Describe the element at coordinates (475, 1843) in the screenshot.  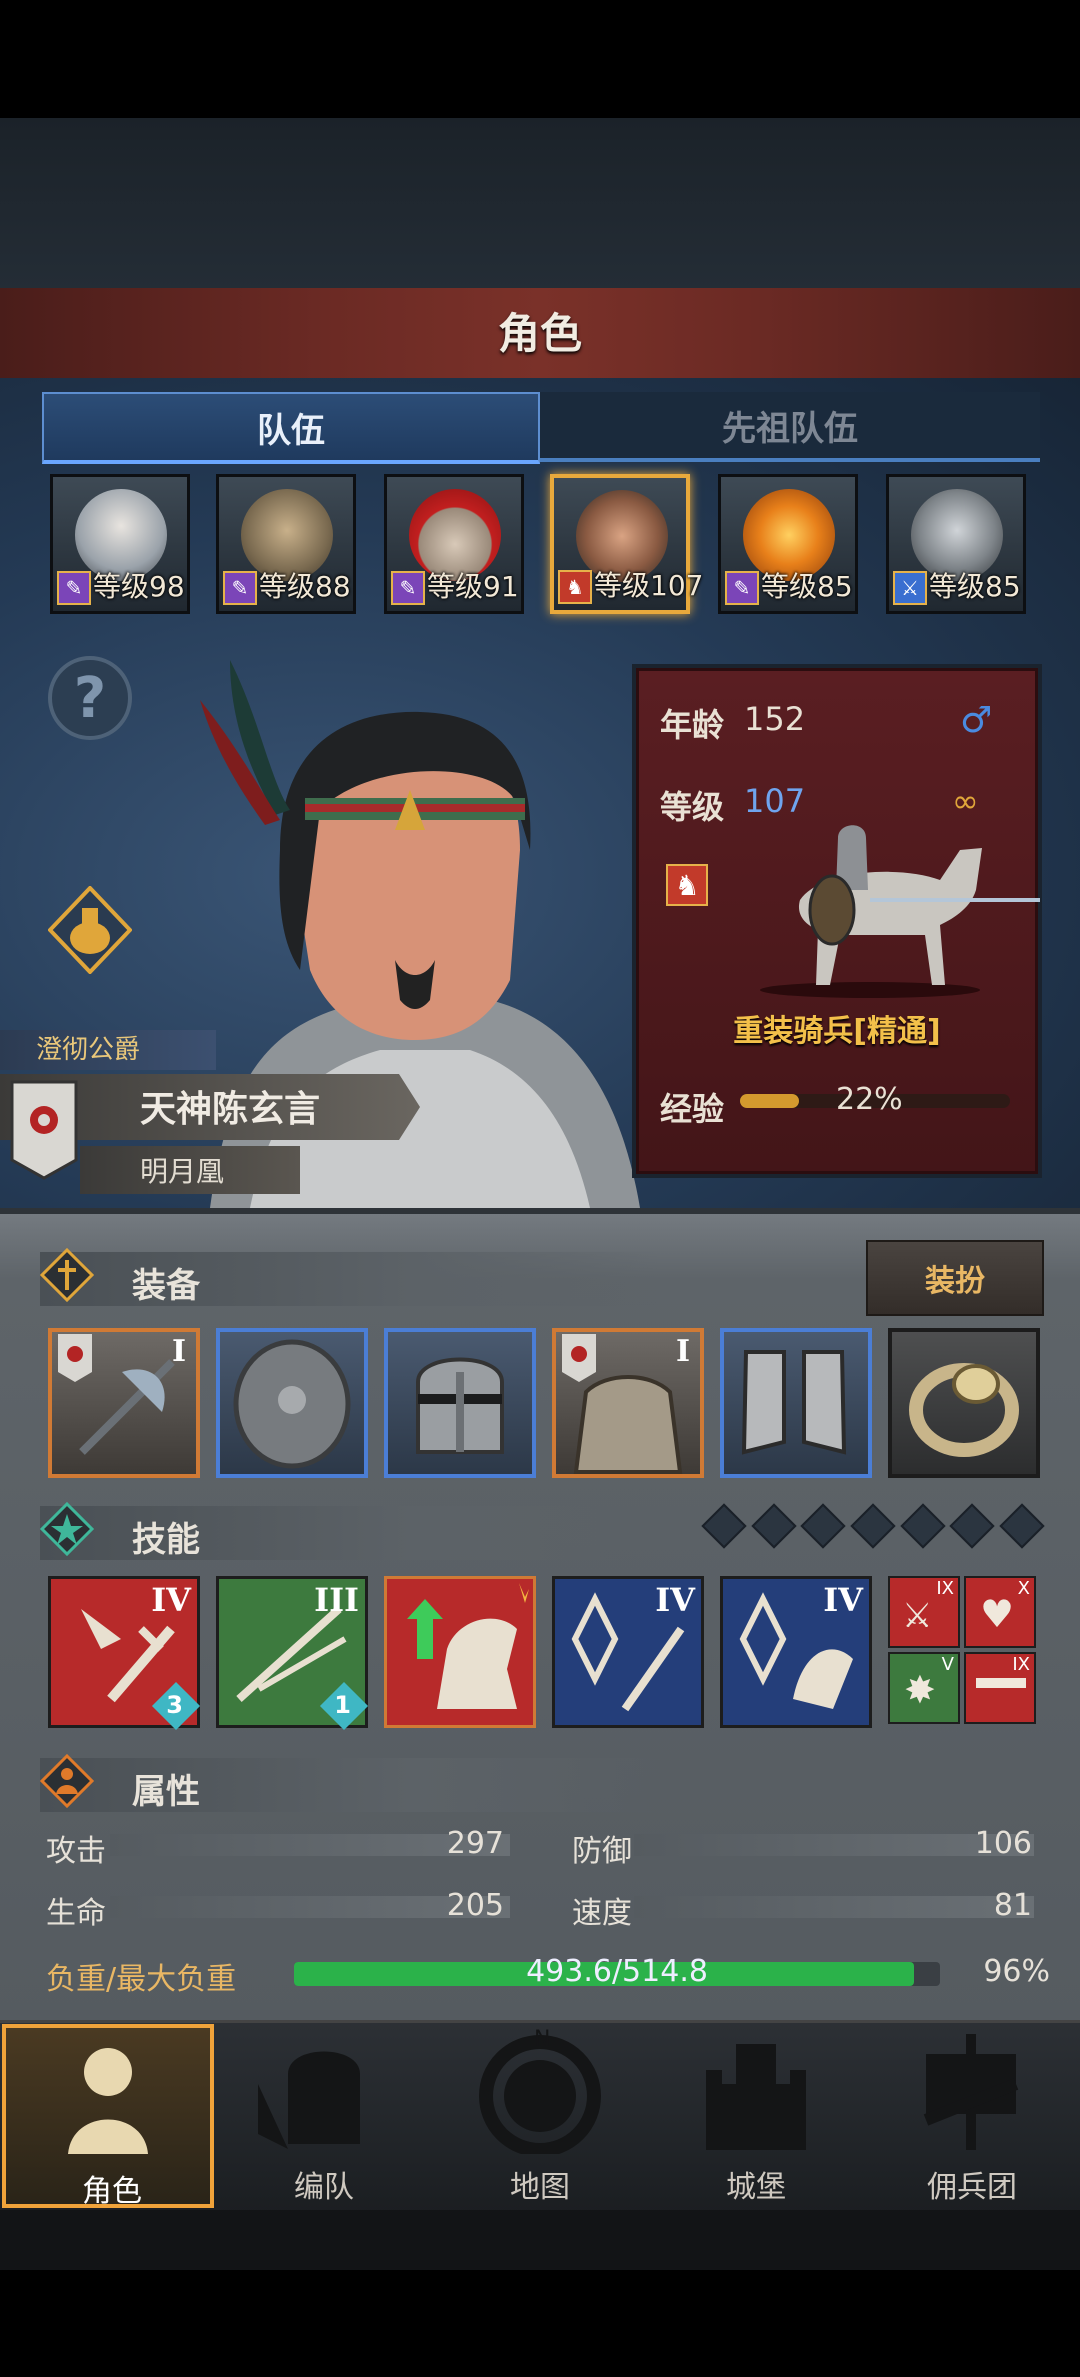
I see `attack-value: 297` at that location.